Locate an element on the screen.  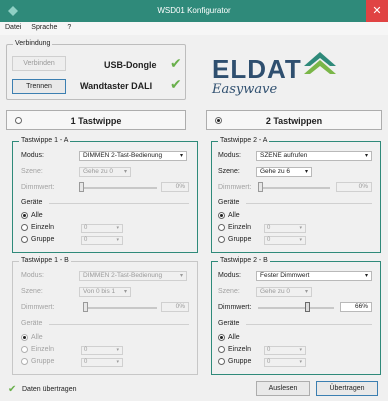
panel-2a-dimm-track is located at coordinates (294, 188).